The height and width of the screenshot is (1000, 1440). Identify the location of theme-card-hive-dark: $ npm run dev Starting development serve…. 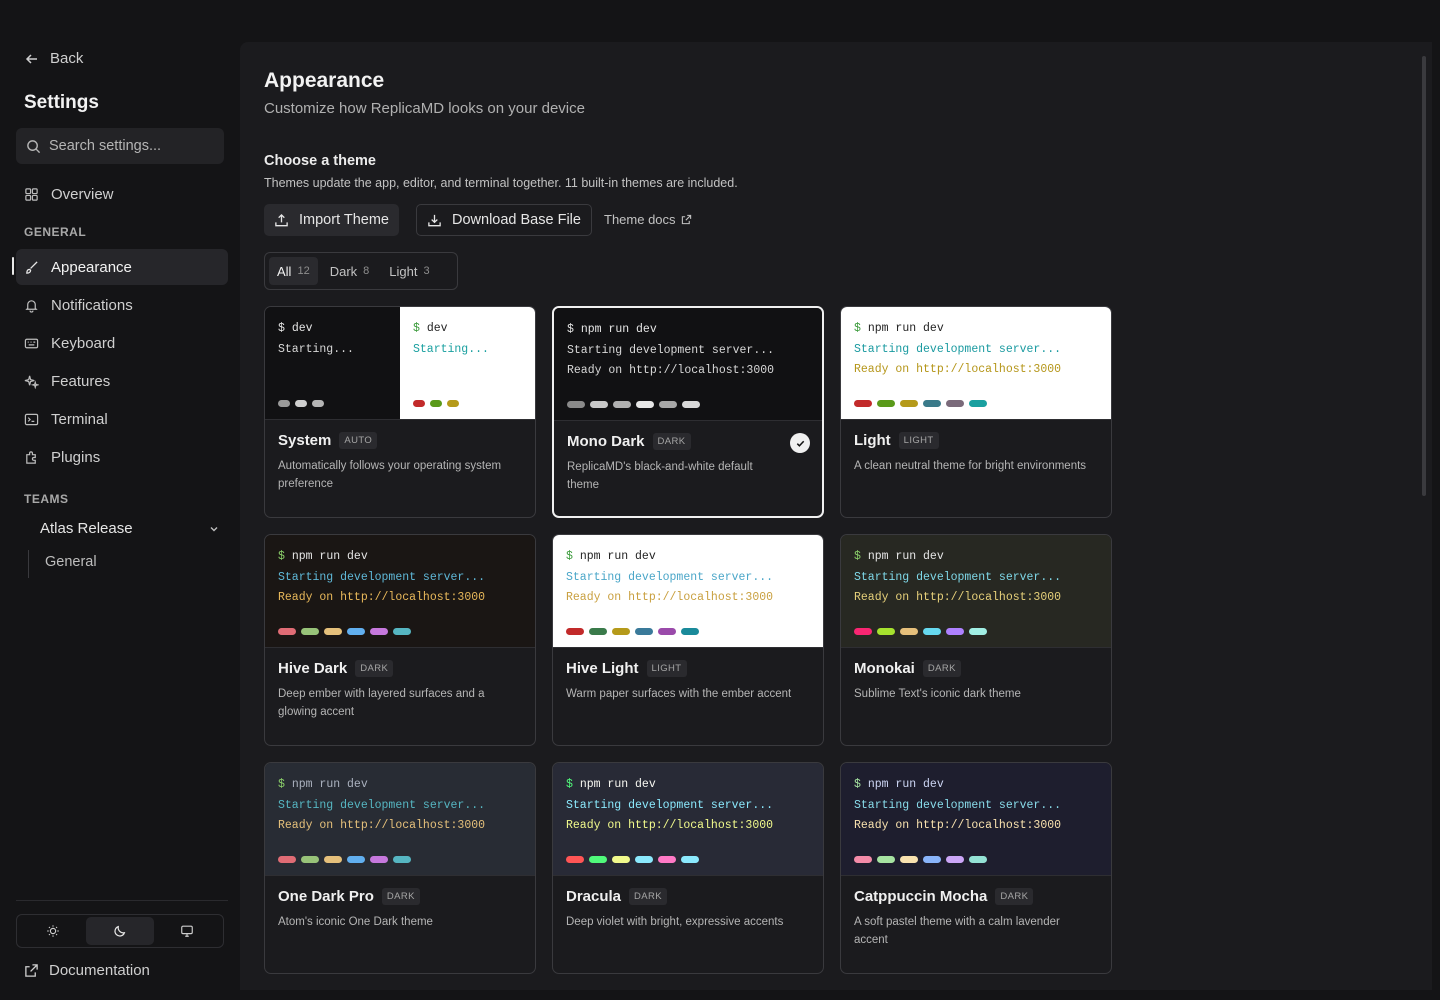
(400, 640).